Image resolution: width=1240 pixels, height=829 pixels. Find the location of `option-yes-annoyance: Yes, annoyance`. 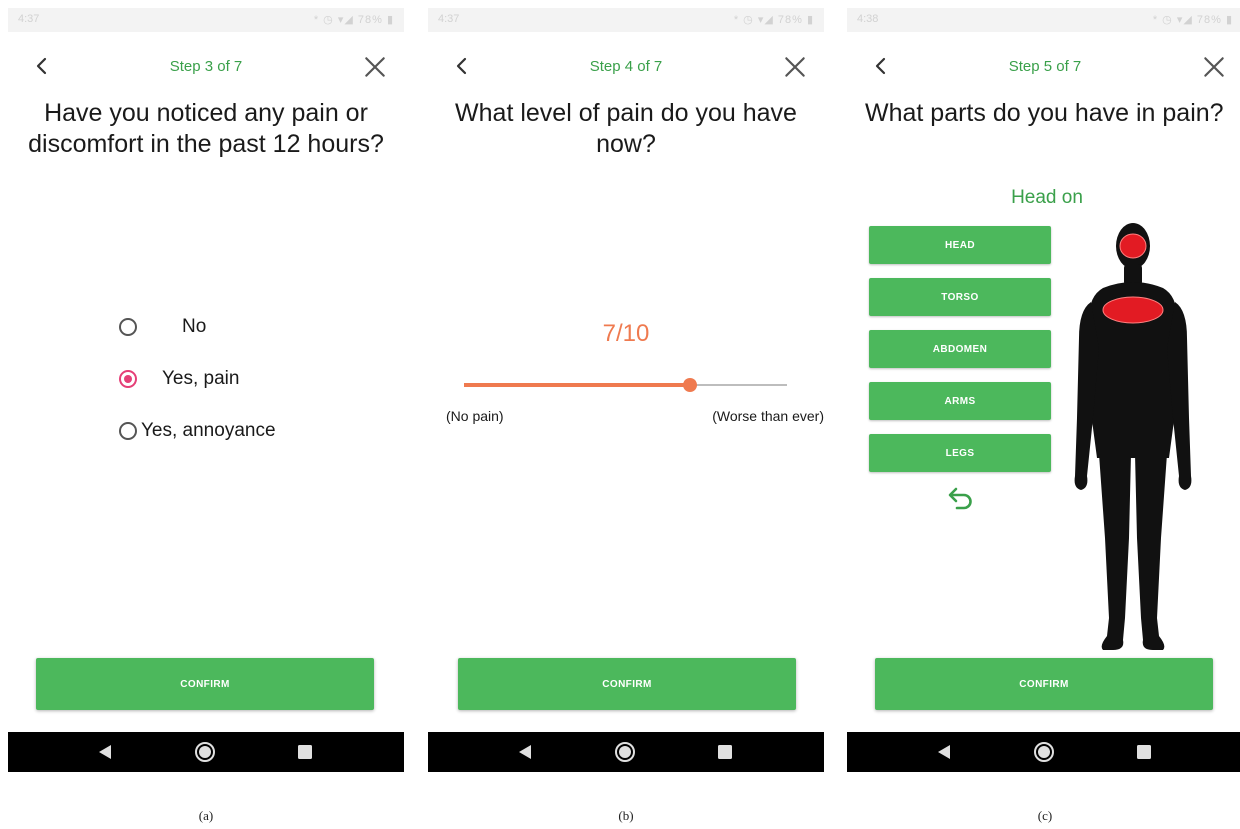

option-yes-annoyance: Yes, annoyance is located at coordinates (197, 431).